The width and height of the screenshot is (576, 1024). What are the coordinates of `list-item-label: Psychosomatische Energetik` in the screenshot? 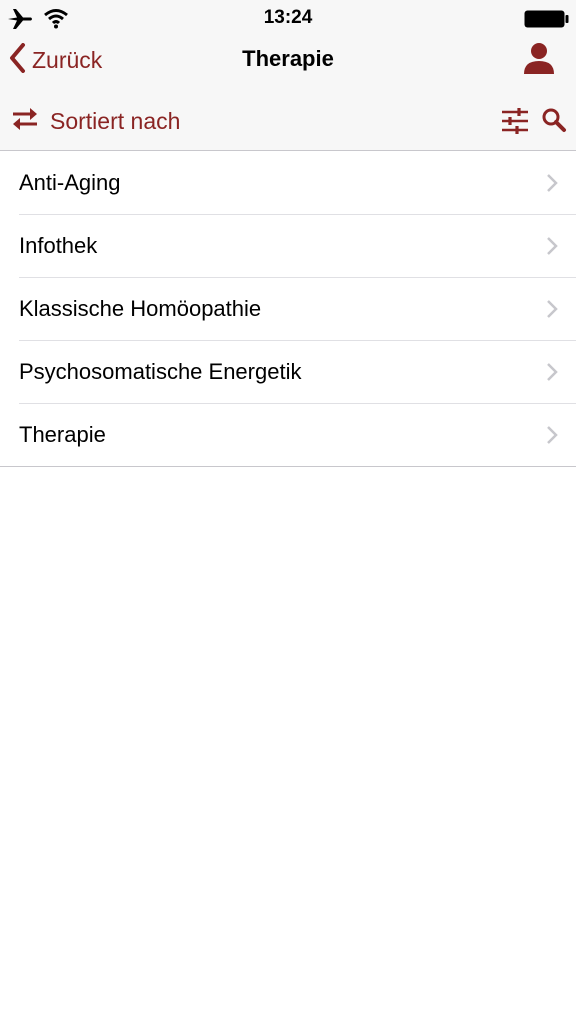 It's located at (160, 371).